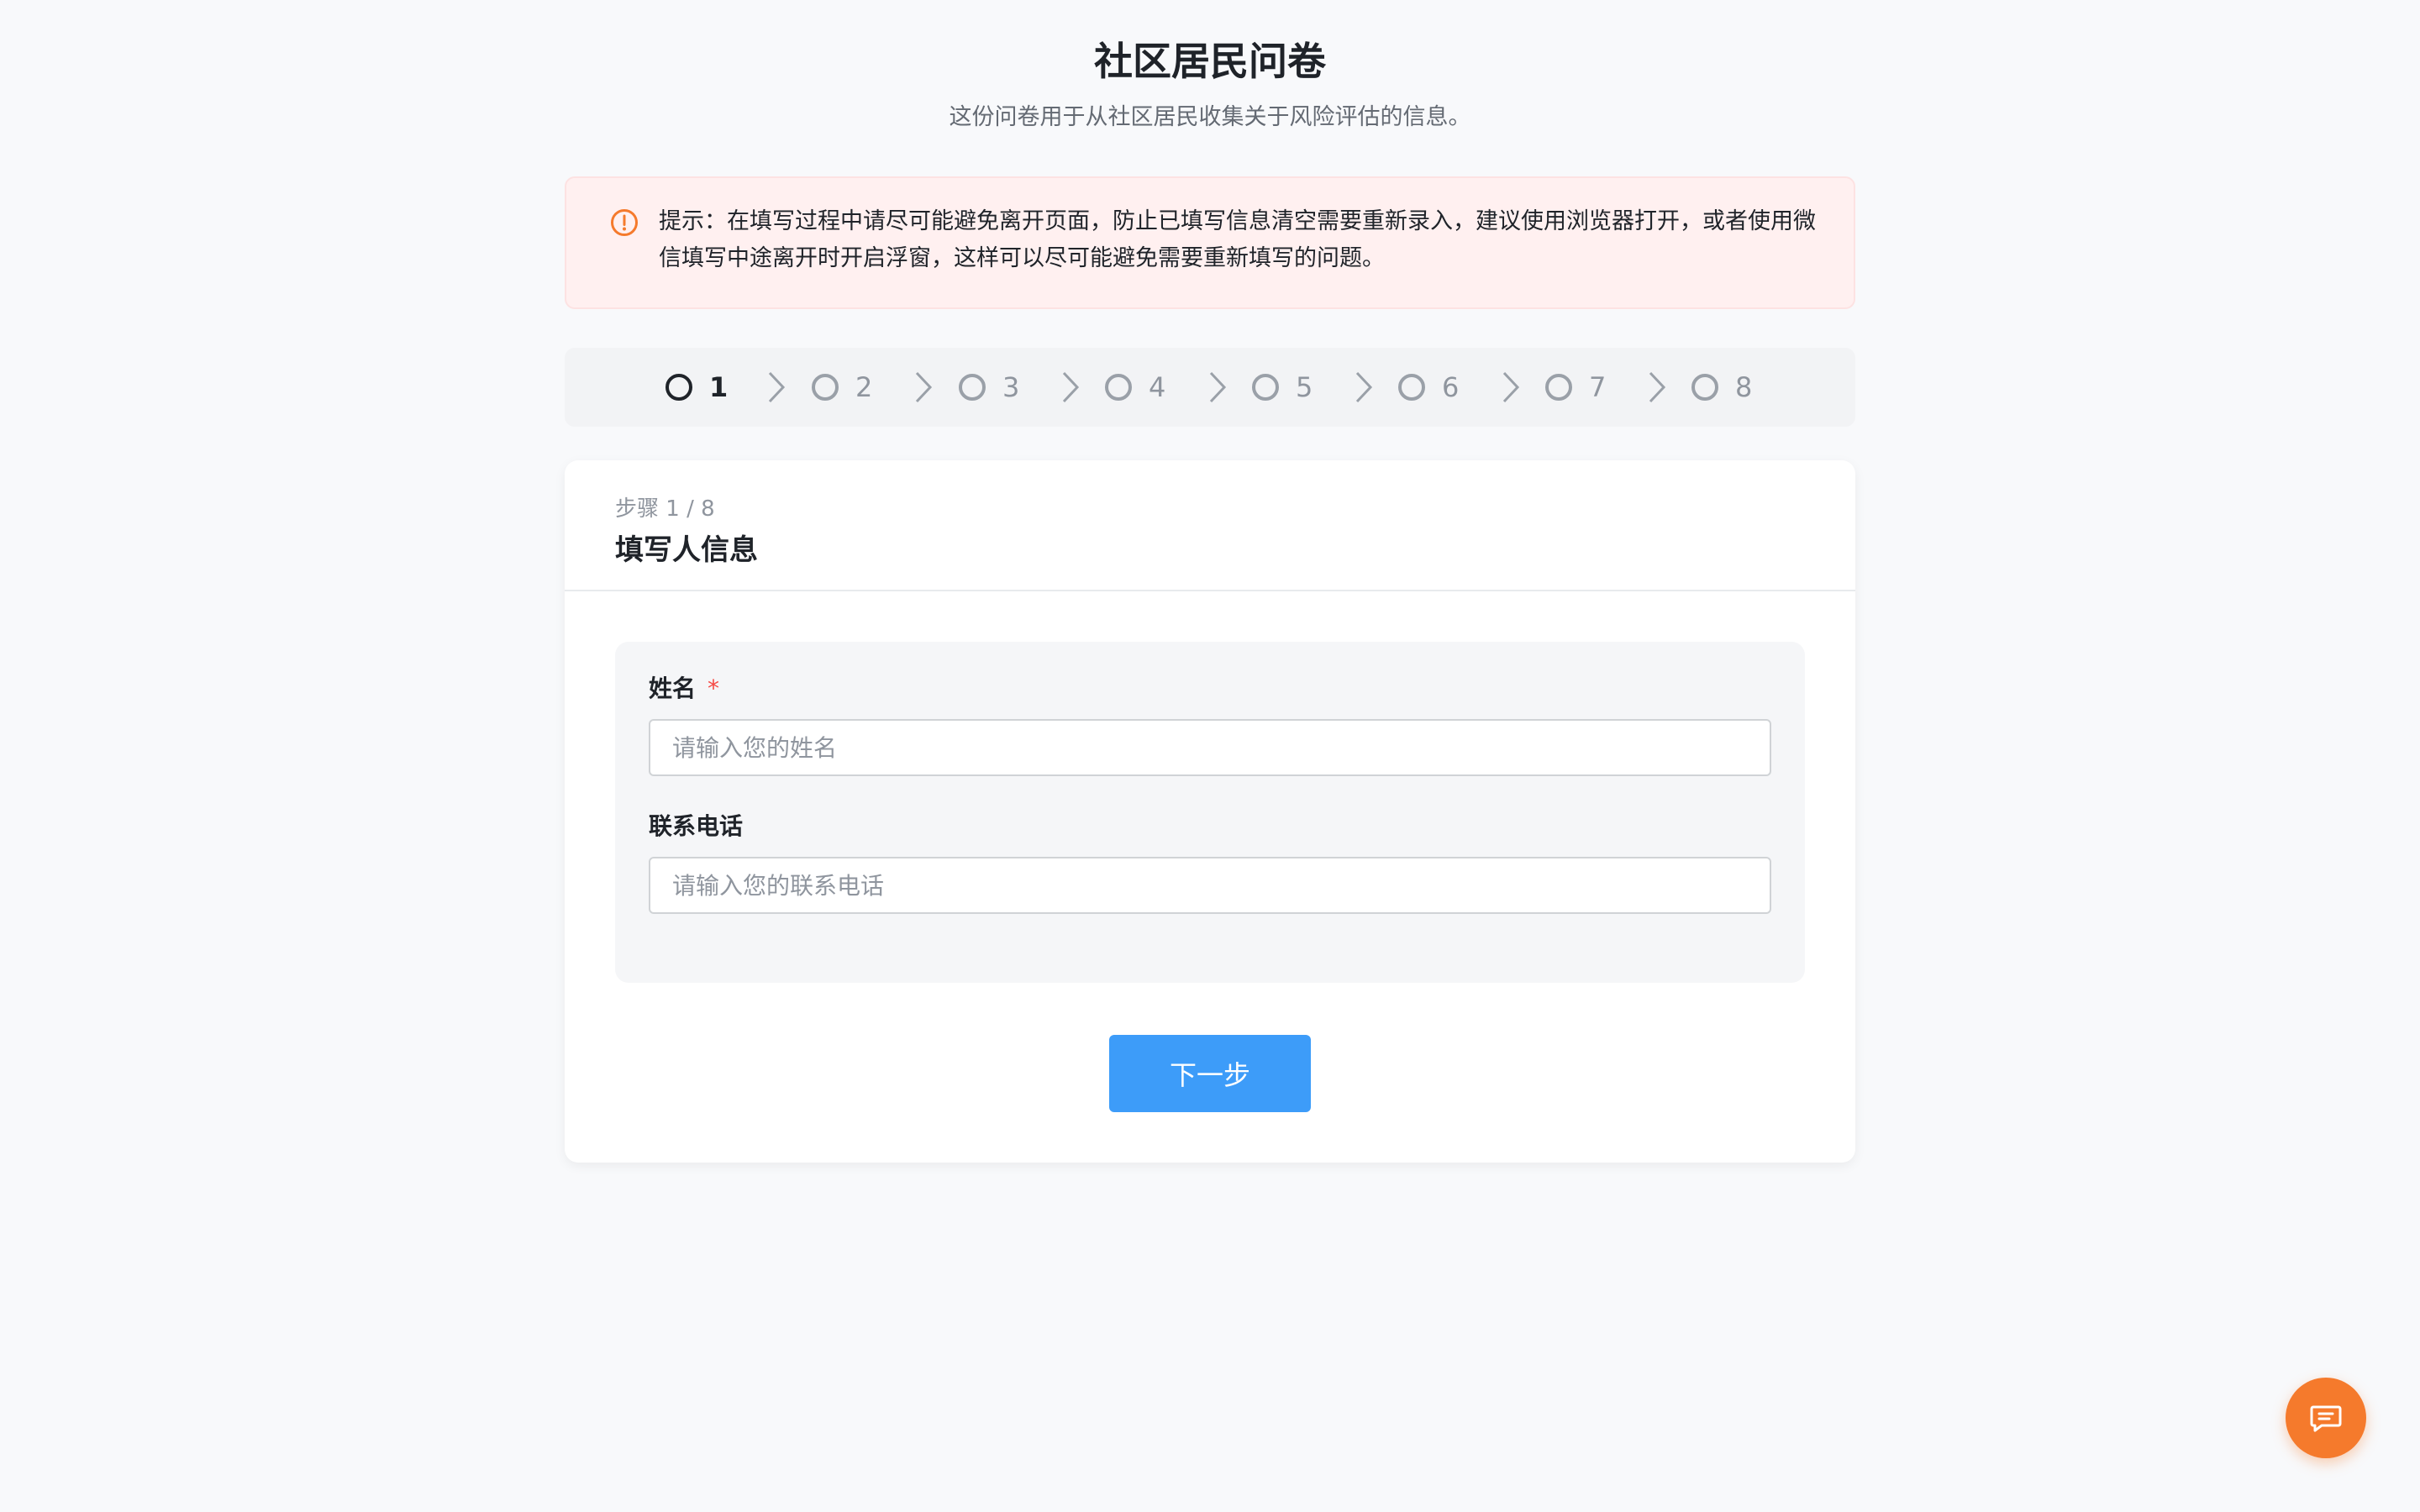  I want to click on step-7: 7, so click(1575, 387).